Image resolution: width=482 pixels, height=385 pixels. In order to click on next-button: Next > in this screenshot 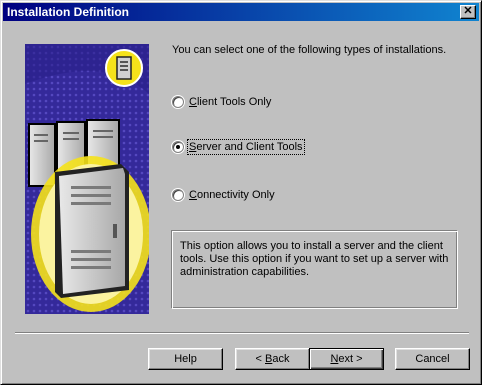, I will do `click(346, 359)`.